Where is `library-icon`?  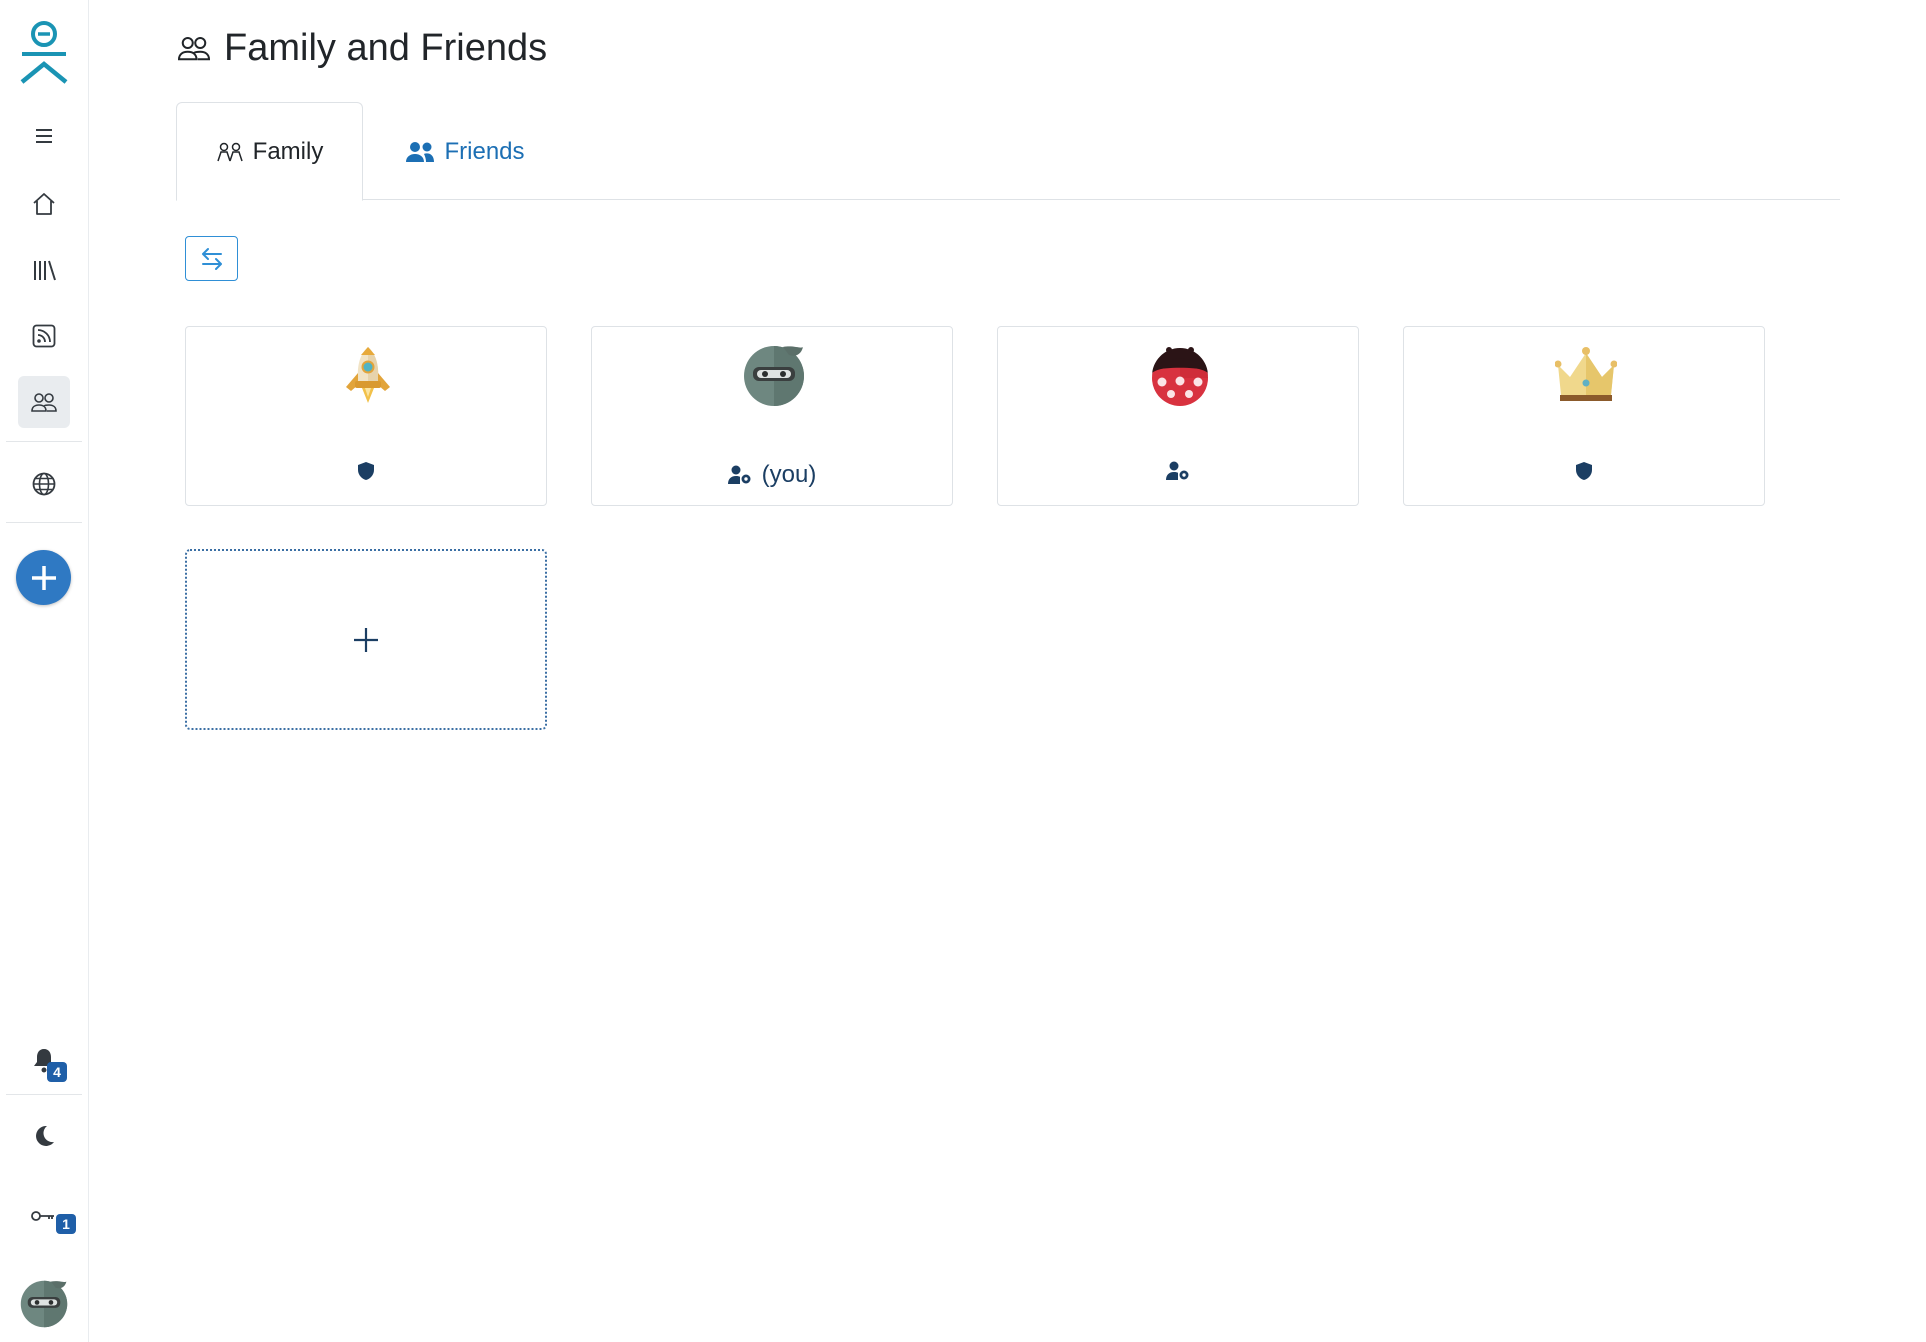
library-icon is located at coordinates (45, 270).